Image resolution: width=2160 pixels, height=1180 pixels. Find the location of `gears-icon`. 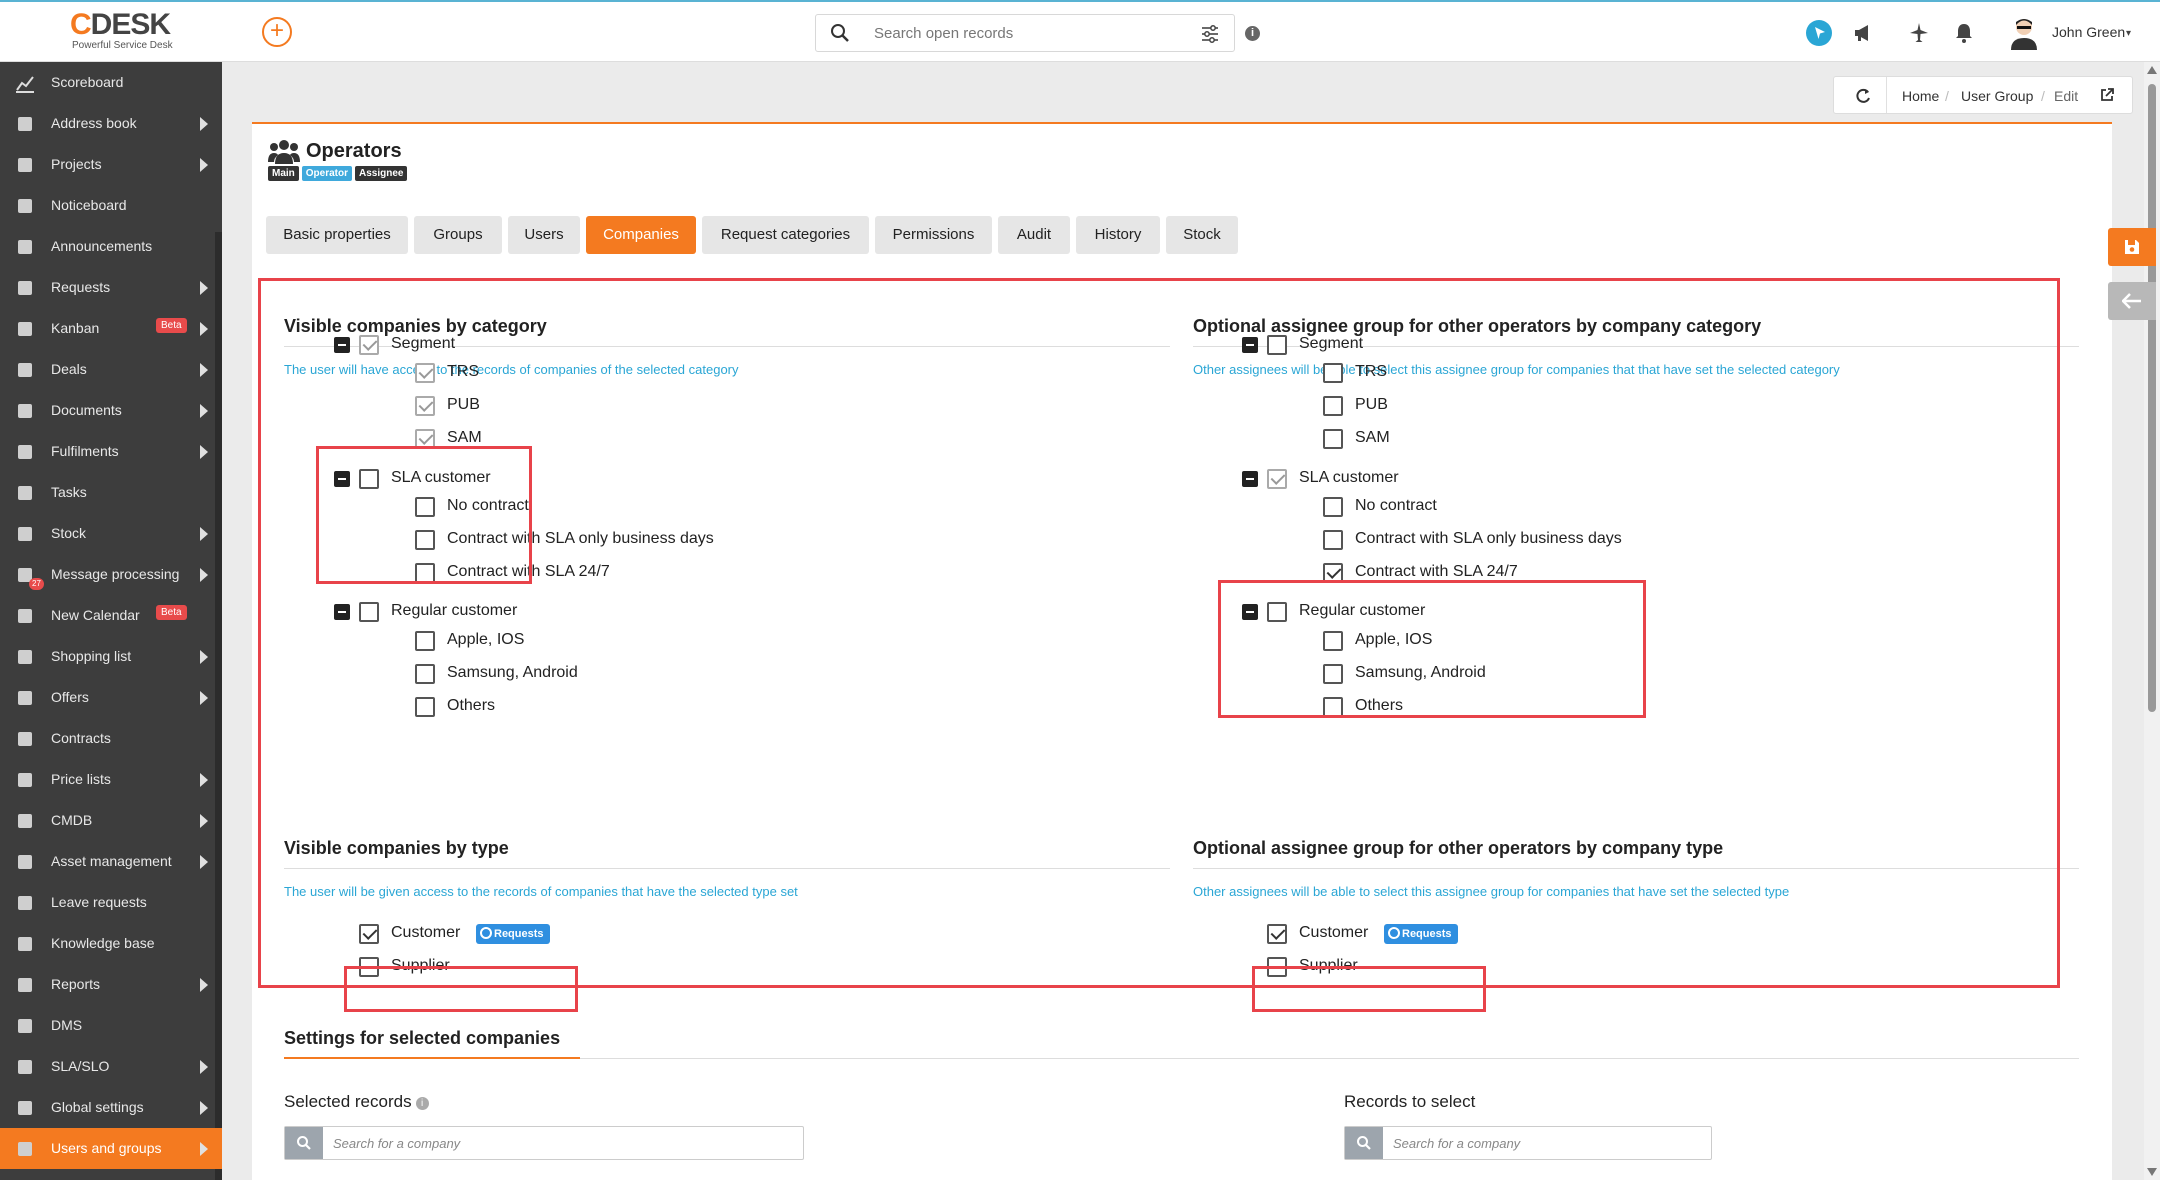

gears-icon is located at coordinates (25, 1108).